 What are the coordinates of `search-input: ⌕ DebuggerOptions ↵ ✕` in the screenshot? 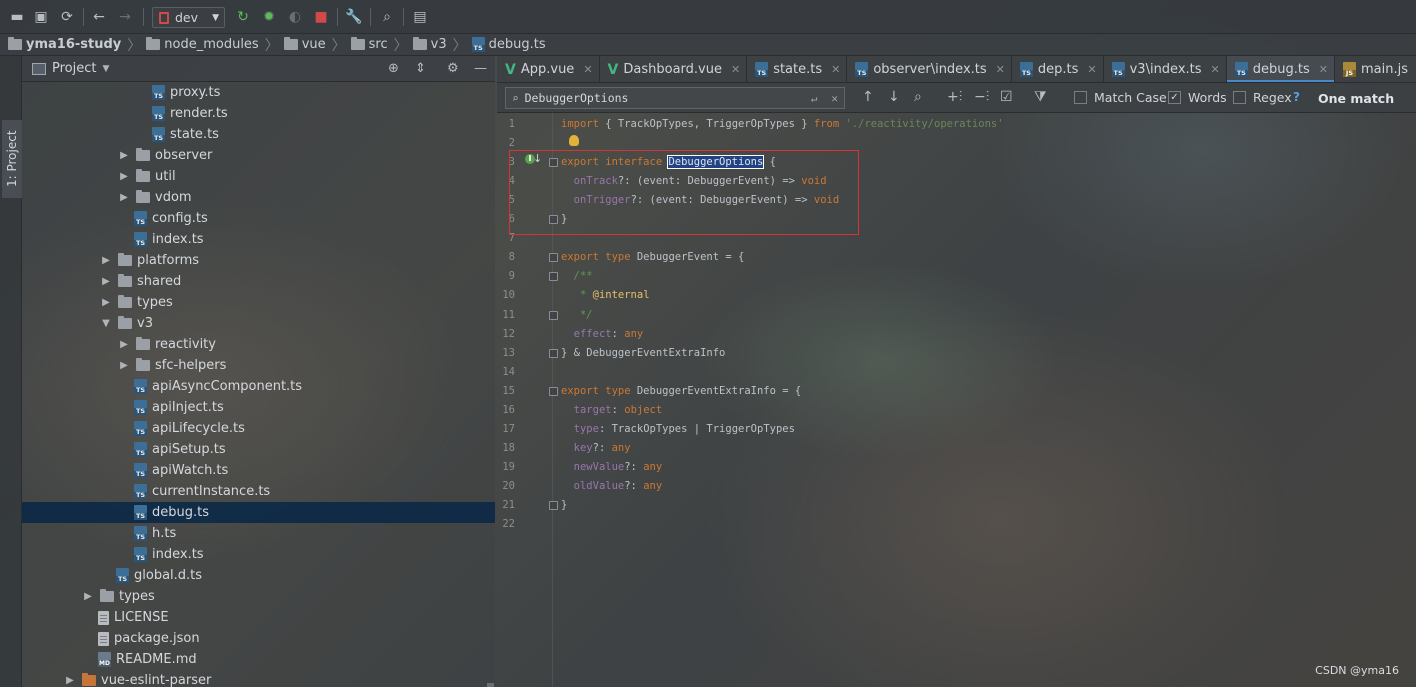 It's located at (675, 98).